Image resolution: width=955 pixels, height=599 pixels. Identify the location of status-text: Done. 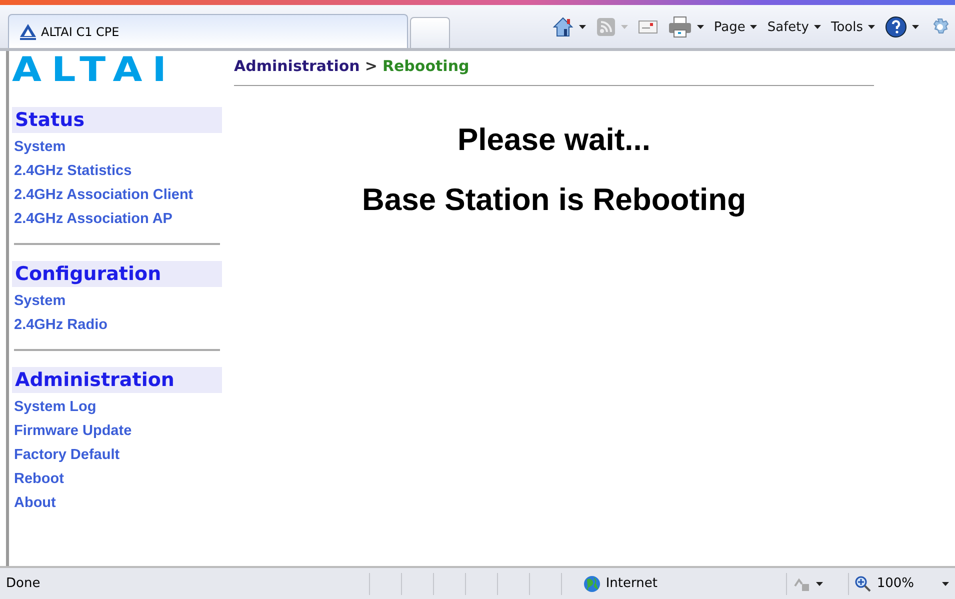
(185, 583).